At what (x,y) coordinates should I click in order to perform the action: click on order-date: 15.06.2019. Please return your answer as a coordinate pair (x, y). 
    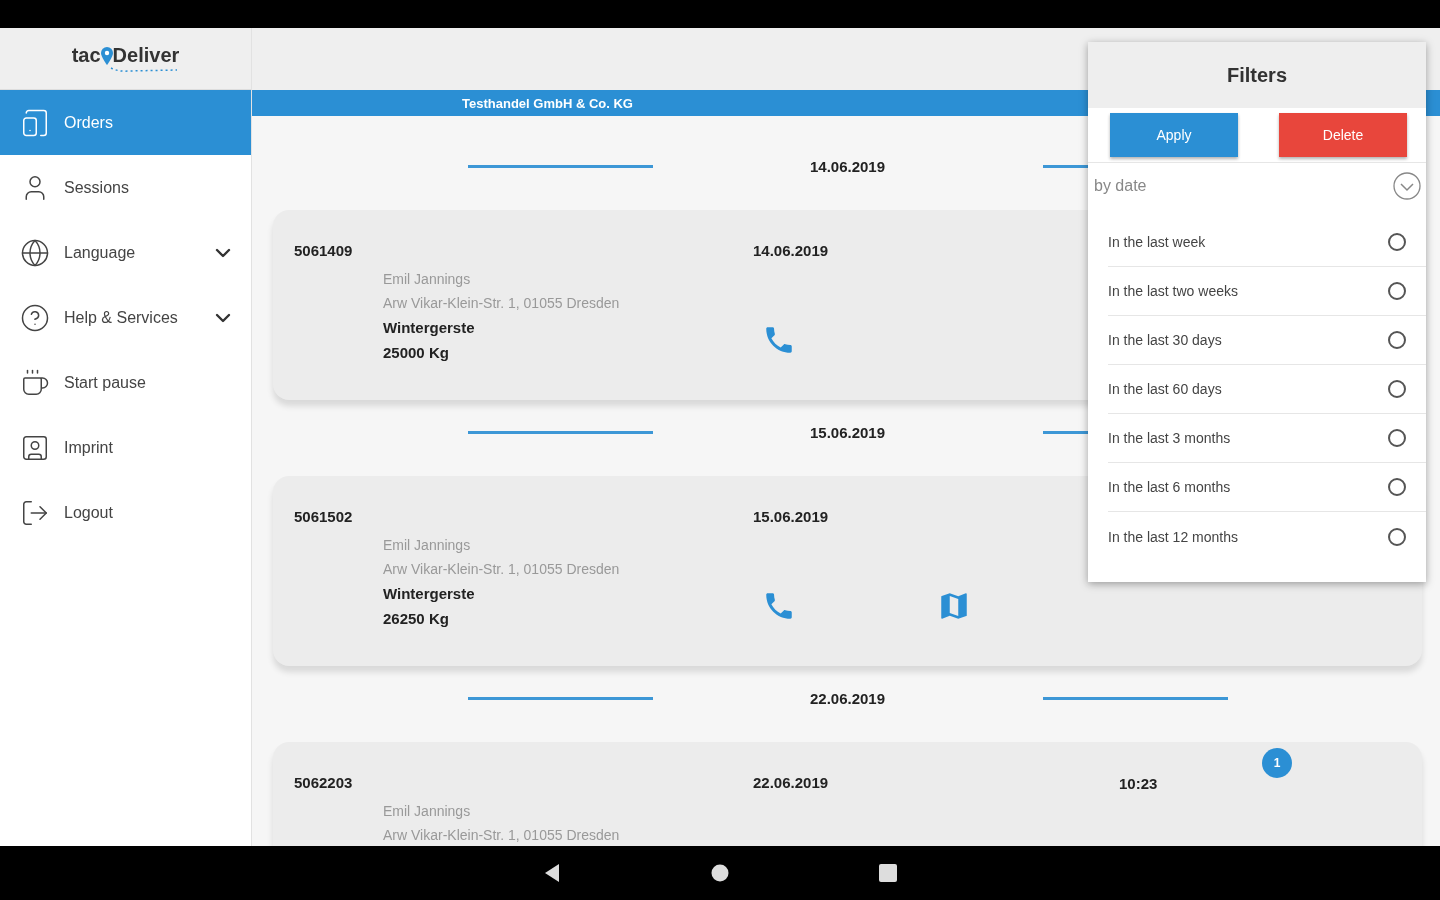
    Looking at the image, I should click on (791, 516).